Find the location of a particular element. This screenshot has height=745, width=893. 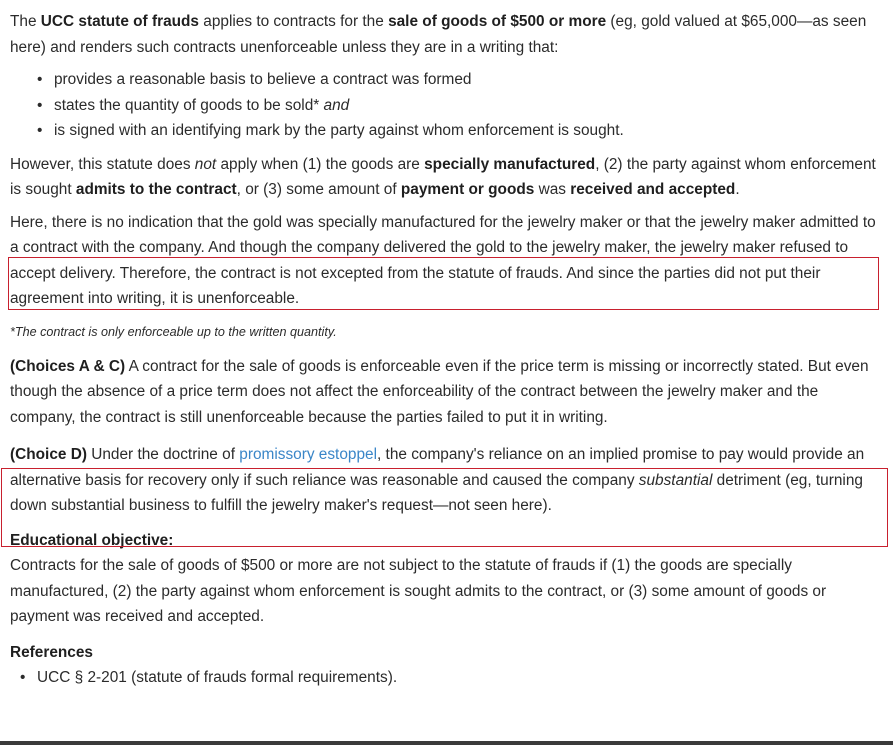

list-item-emphasis: and is located at coordinates (336, 105).